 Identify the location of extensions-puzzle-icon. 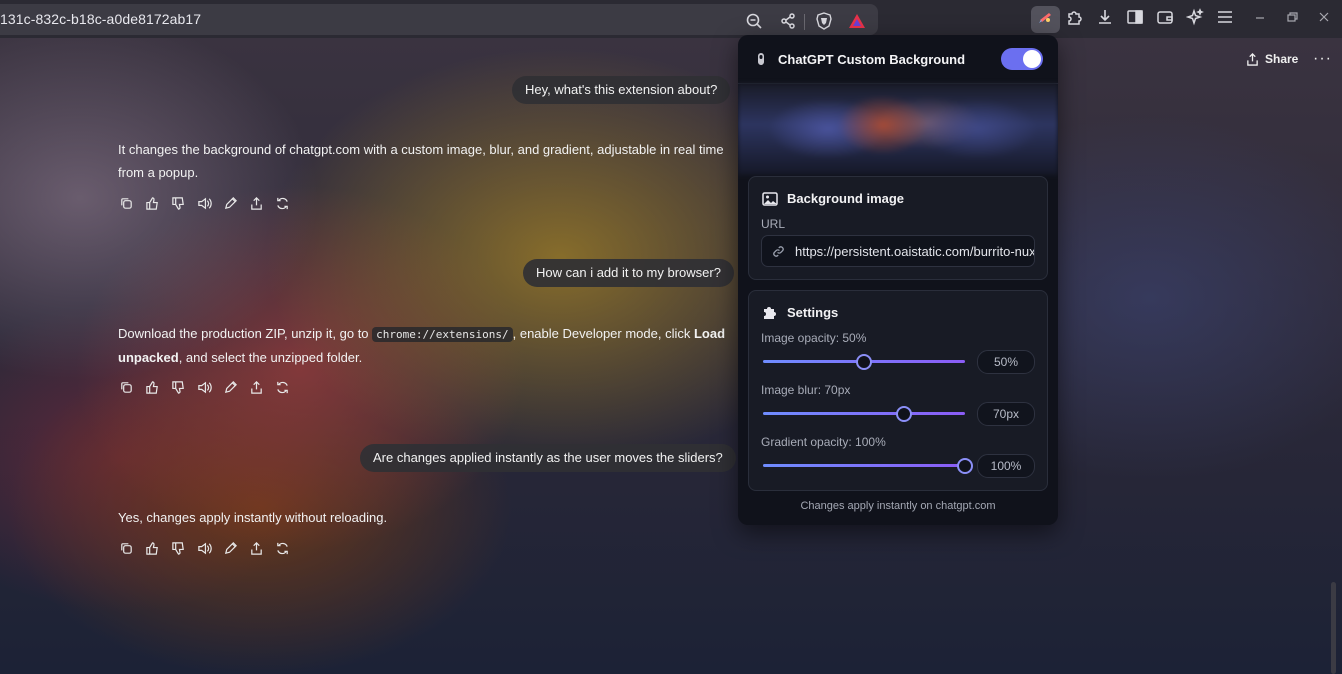
(1075, 17).